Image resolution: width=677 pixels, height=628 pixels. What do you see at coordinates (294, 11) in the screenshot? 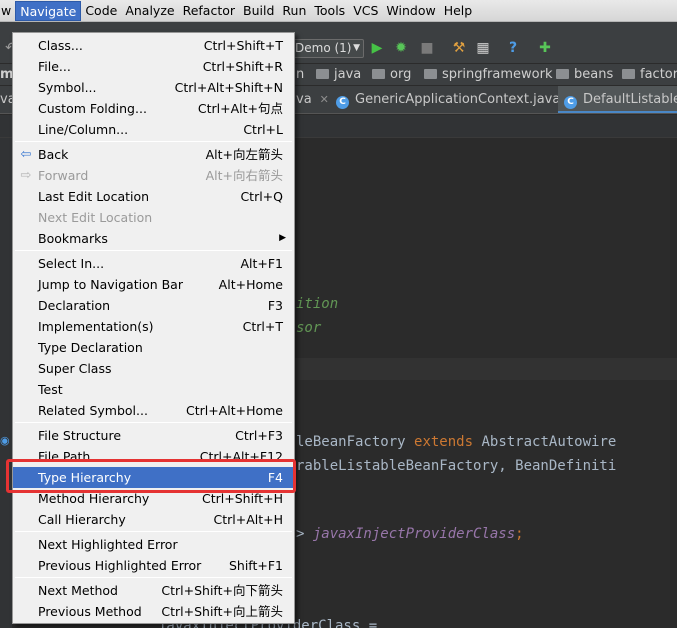
I see `menu-run: Run` at bounding box center [294, 11].